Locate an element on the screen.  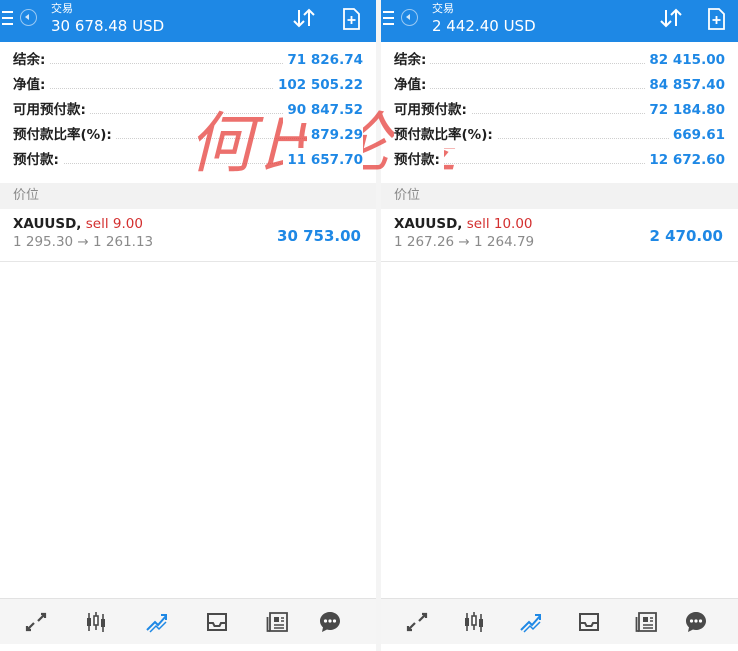
row-free-margin: 可用预付款: 72 184.80 is located at coordinates (559, 110).